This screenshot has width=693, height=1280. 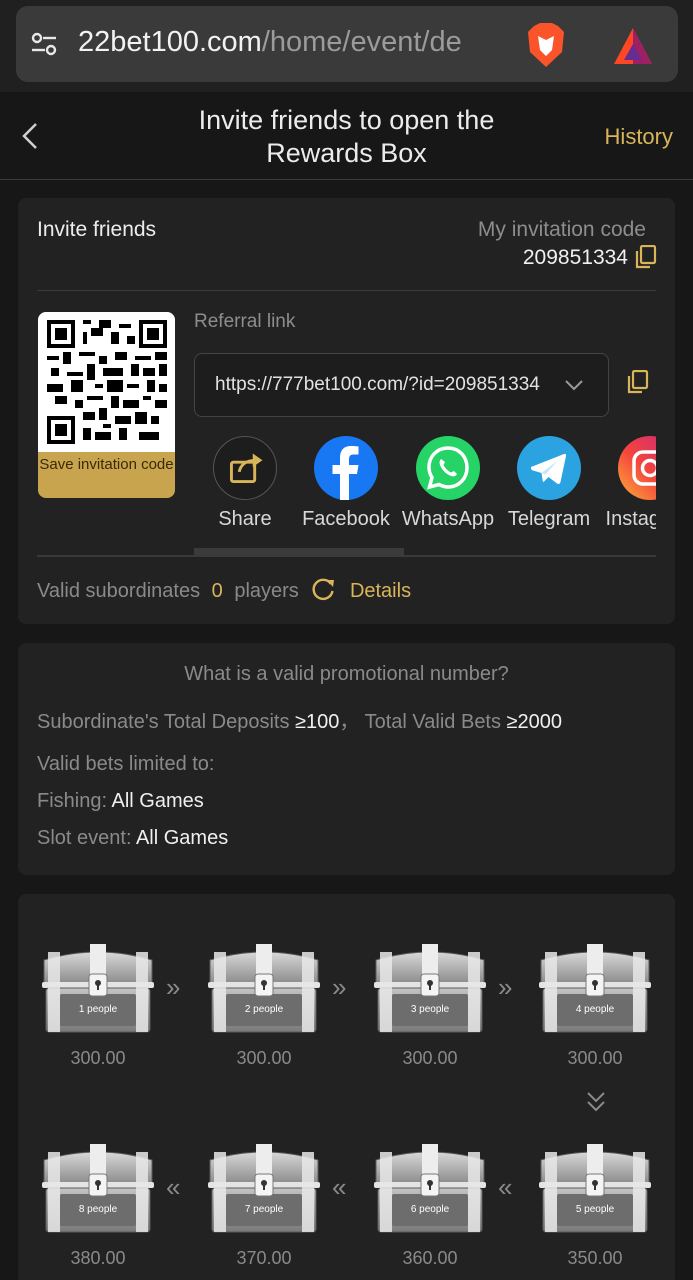 I want to click on chest-people-label: 6 people, so click(x=430, y=1209).